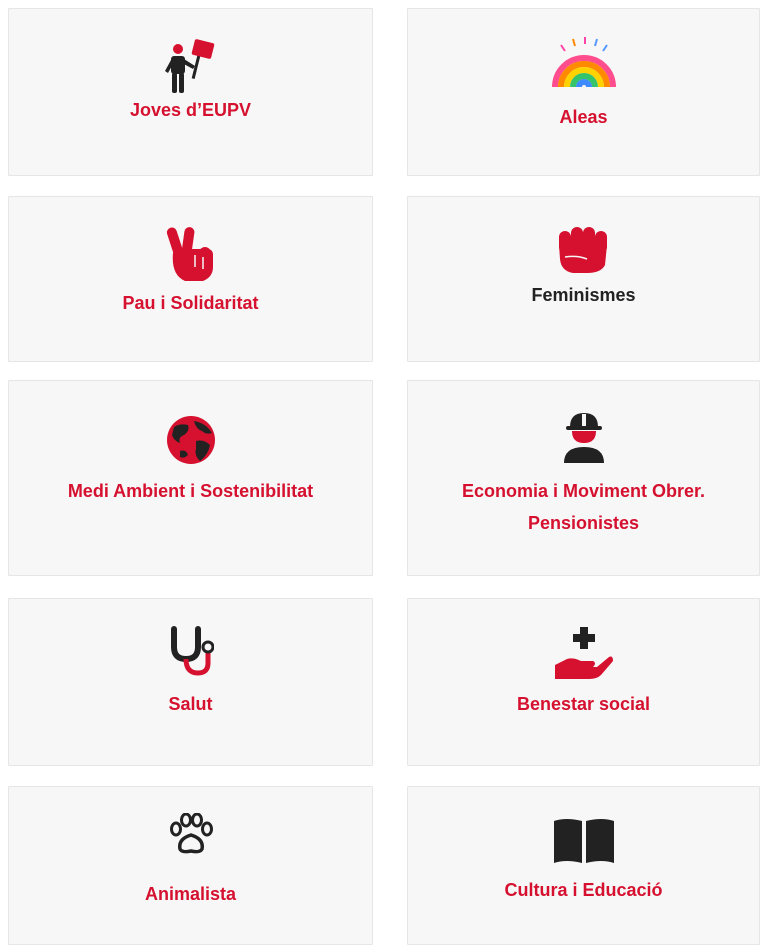 The height and width of the screenshot is (945, 760). Describe the element at coordinates (191, 833) in the screenshot. I see `paw-icon` at that location.